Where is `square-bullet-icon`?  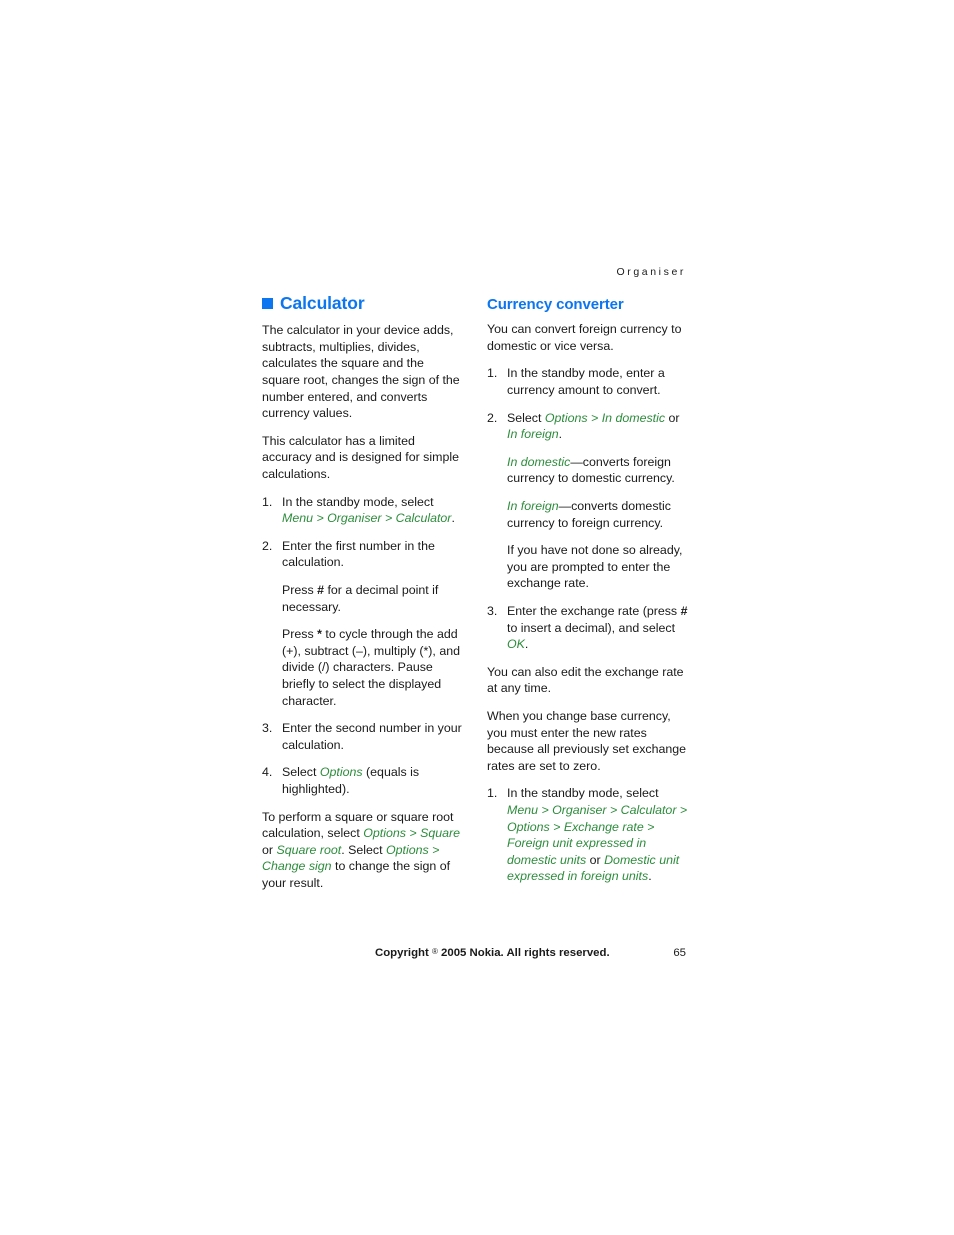 square-bullet-icon is located at coordinates (267, 304).